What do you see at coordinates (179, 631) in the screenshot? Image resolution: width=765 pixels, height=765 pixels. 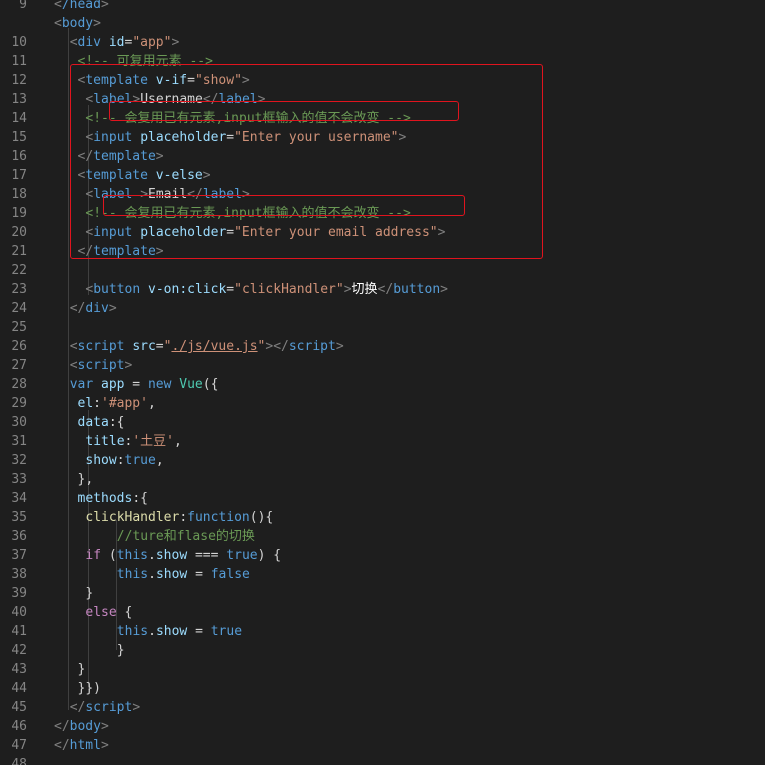 I see `line-code: this.show = true` at bounding box center [179, 631].